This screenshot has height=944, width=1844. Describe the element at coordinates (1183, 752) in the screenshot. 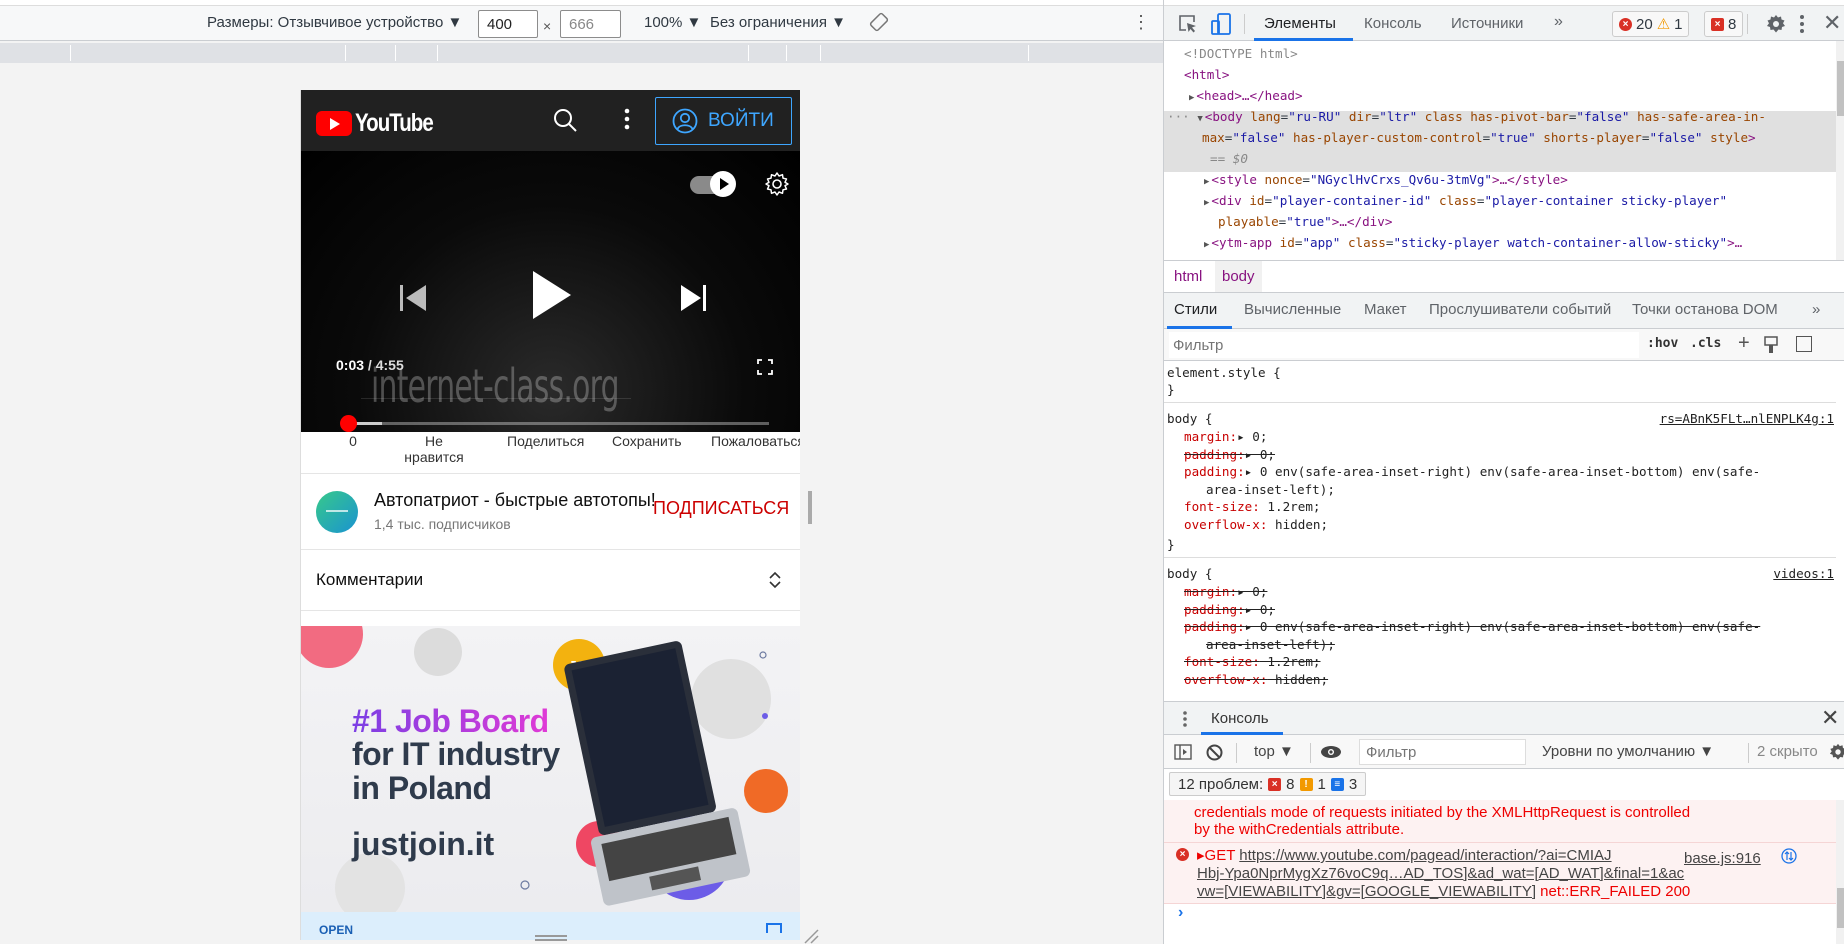

I see `show-sidebar-icon` at that location.